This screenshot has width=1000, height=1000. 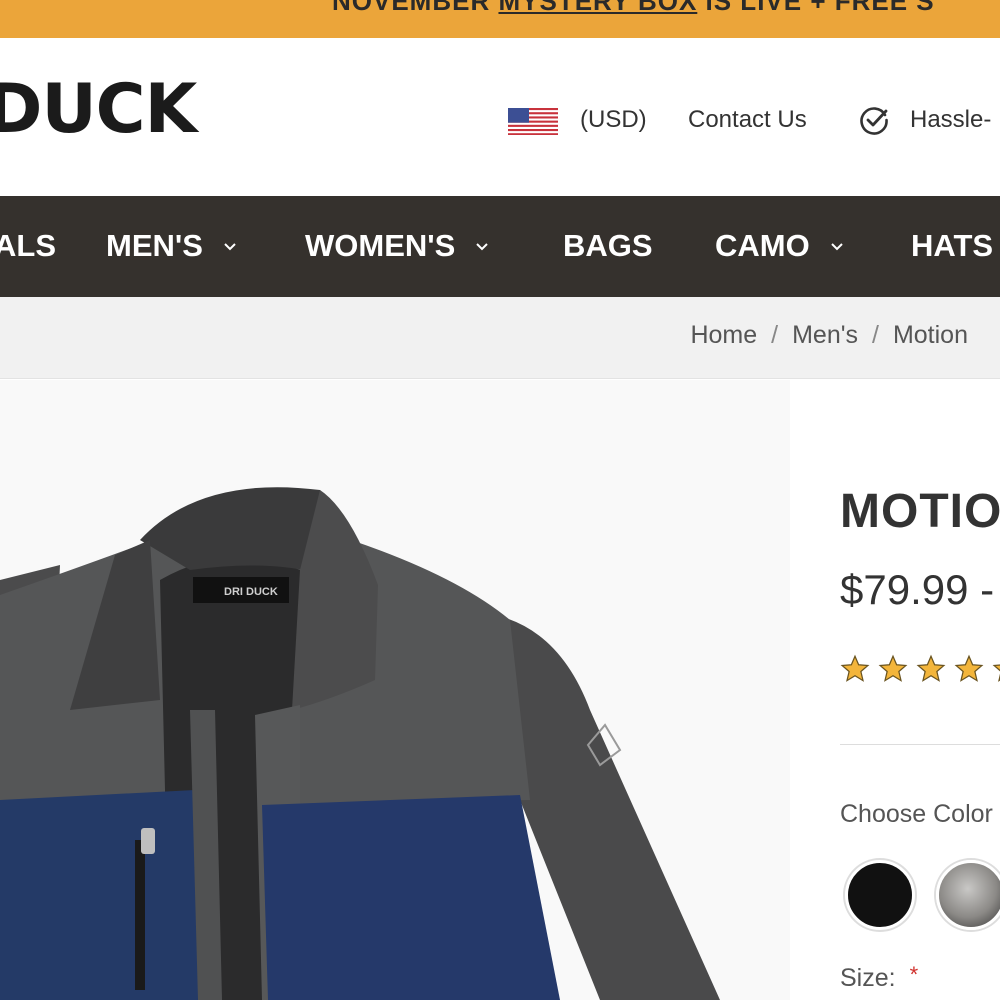 What do you see at coordinates (251, 592) in the screenshot?
I see `jacket-brand-label: DRI DUCK` at bounding box center [251, 592].